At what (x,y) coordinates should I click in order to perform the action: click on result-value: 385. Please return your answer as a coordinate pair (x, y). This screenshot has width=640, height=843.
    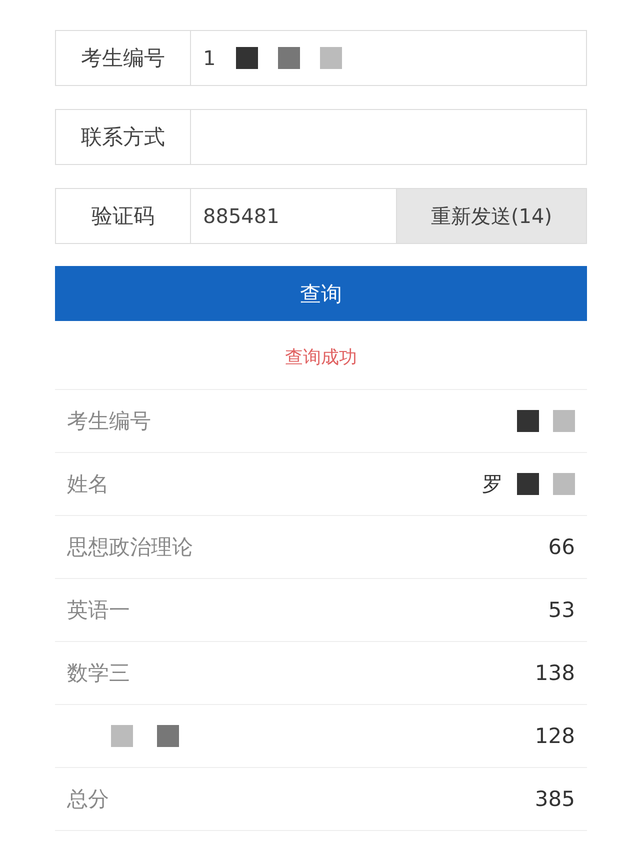
    Looking at the image, I should click on (554, 799).